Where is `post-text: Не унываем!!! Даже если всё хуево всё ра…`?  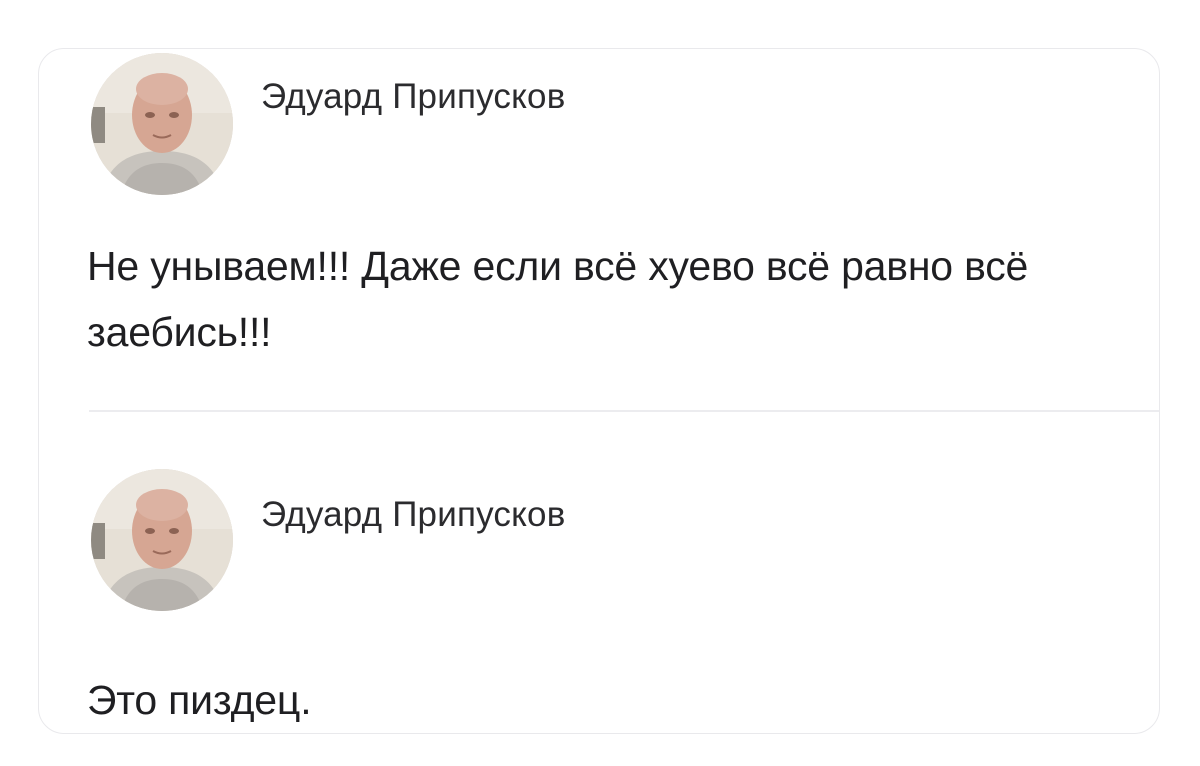 post-text: Не унываем!!! Даже если всё хуево всё ра… is located at coordinates (558, 299).